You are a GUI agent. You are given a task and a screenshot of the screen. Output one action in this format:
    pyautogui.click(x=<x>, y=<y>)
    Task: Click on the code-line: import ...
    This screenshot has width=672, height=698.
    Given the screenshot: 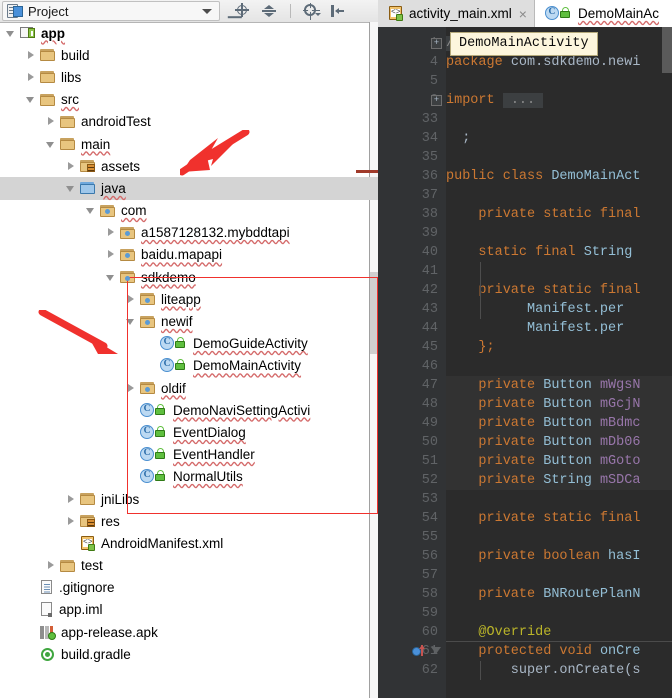 What is the action you would take?
    pyautogui.click(x=559, y=100)
    